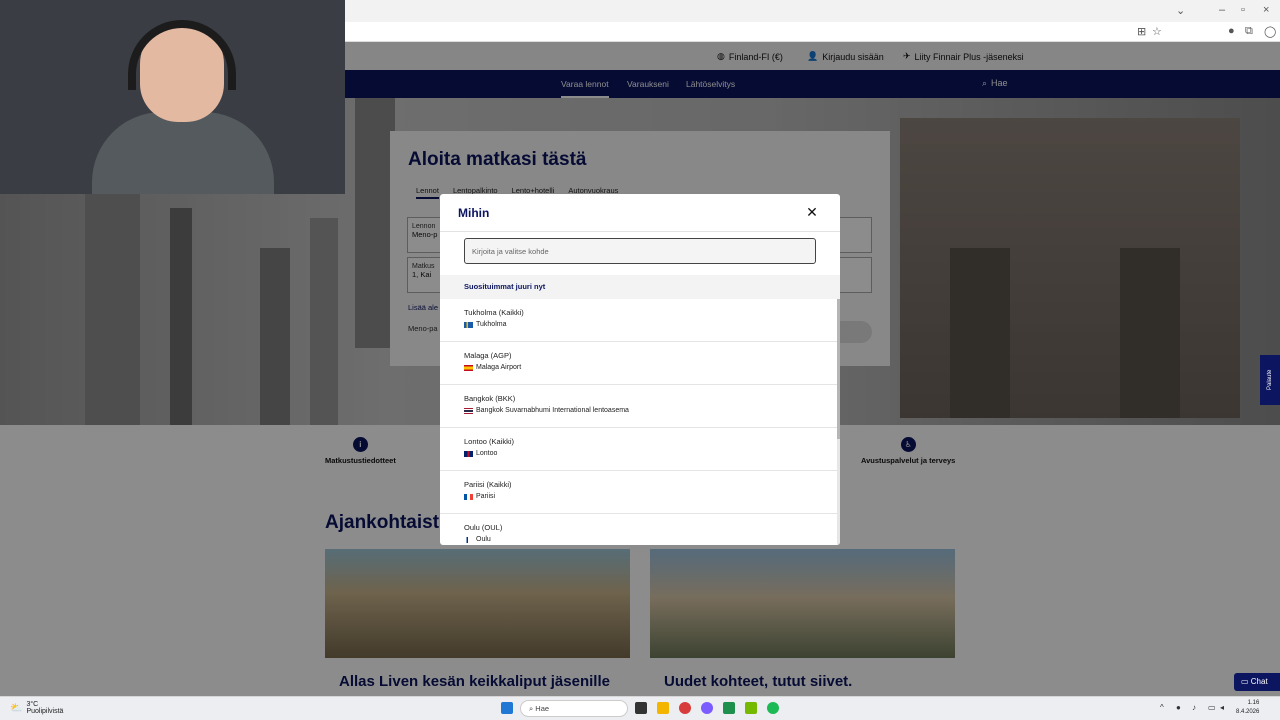  Describe the element at coordinates (32, 704) in the screenshot. I see `weather-temp: 3°C` at that location.